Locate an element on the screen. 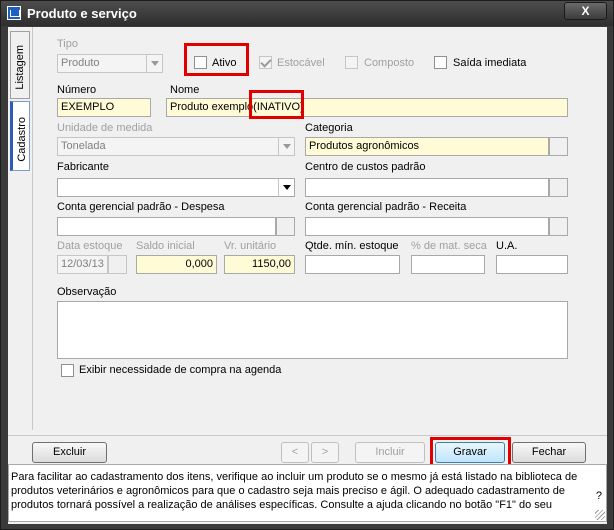  tab-cadastro: Cadastro is located at coordinates (20, 136).